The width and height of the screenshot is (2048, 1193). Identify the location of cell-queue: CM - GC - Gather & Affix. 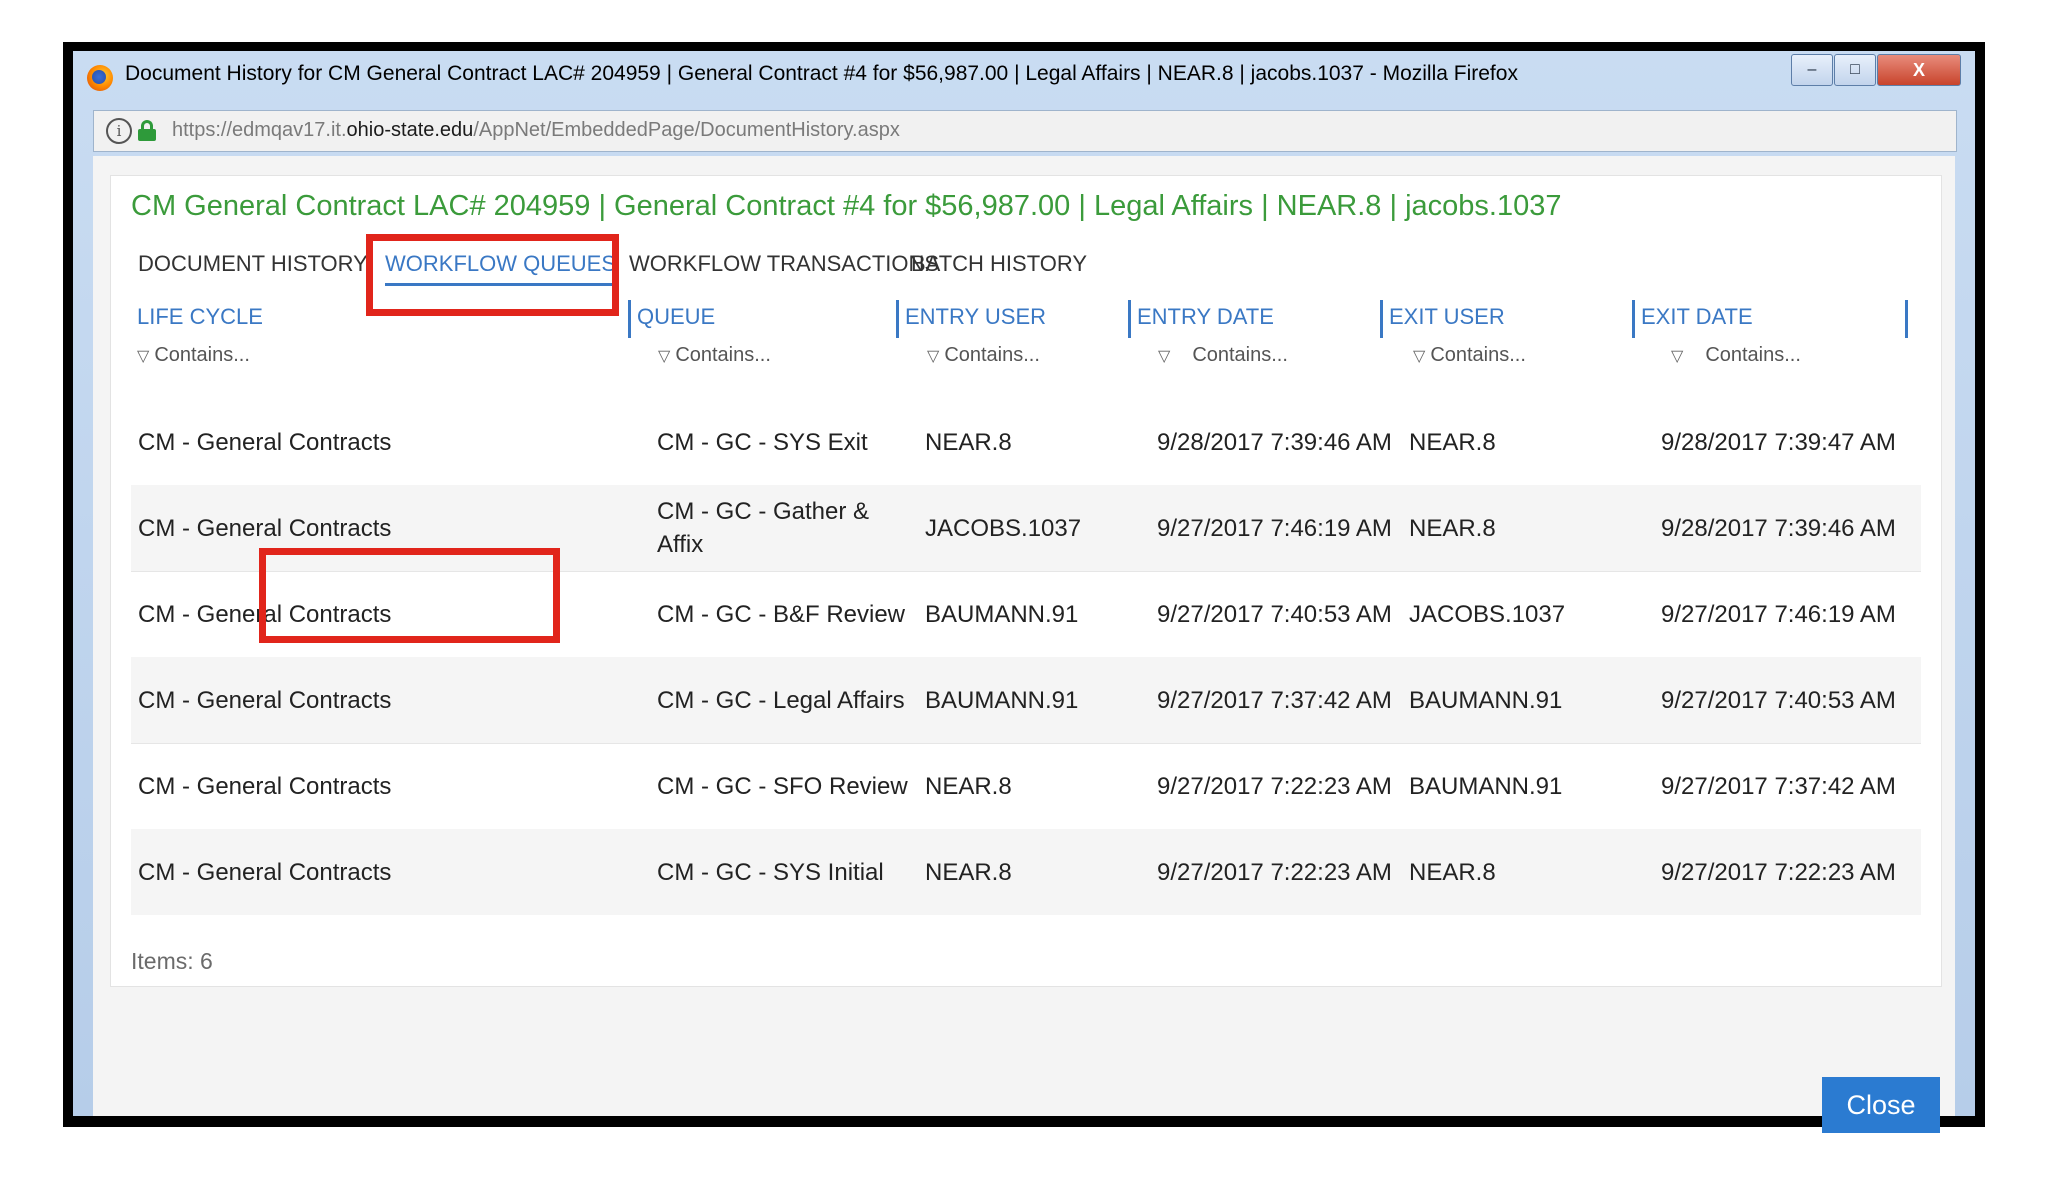
(763, 528).